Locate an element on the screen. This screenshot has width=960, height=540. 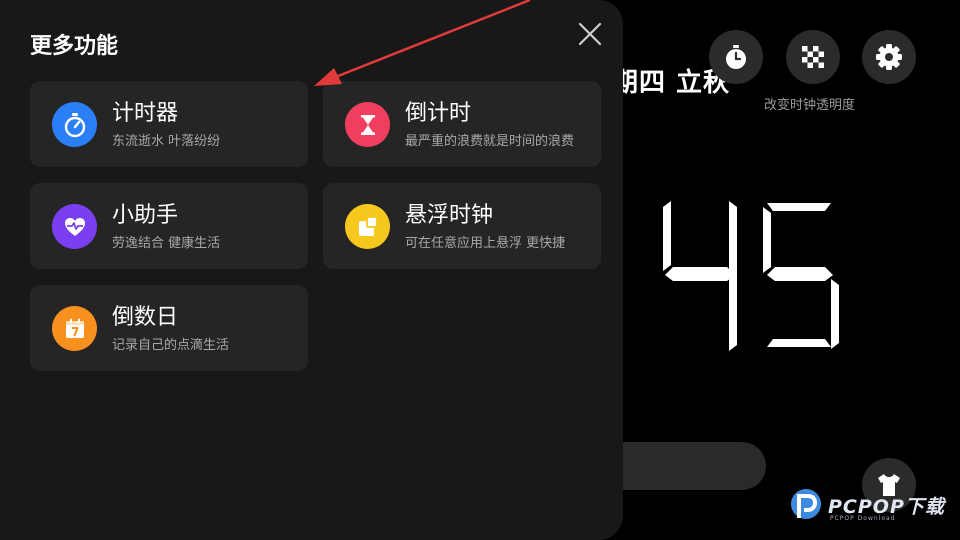
card-title: 小助手 is located at coordinates (145, 215).